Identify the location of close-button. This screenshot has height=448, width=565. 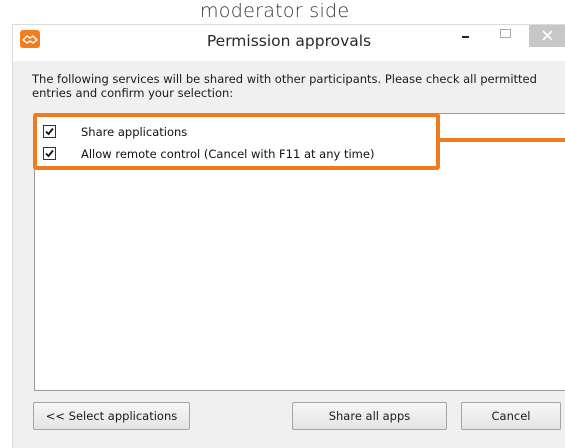
(547, 36).